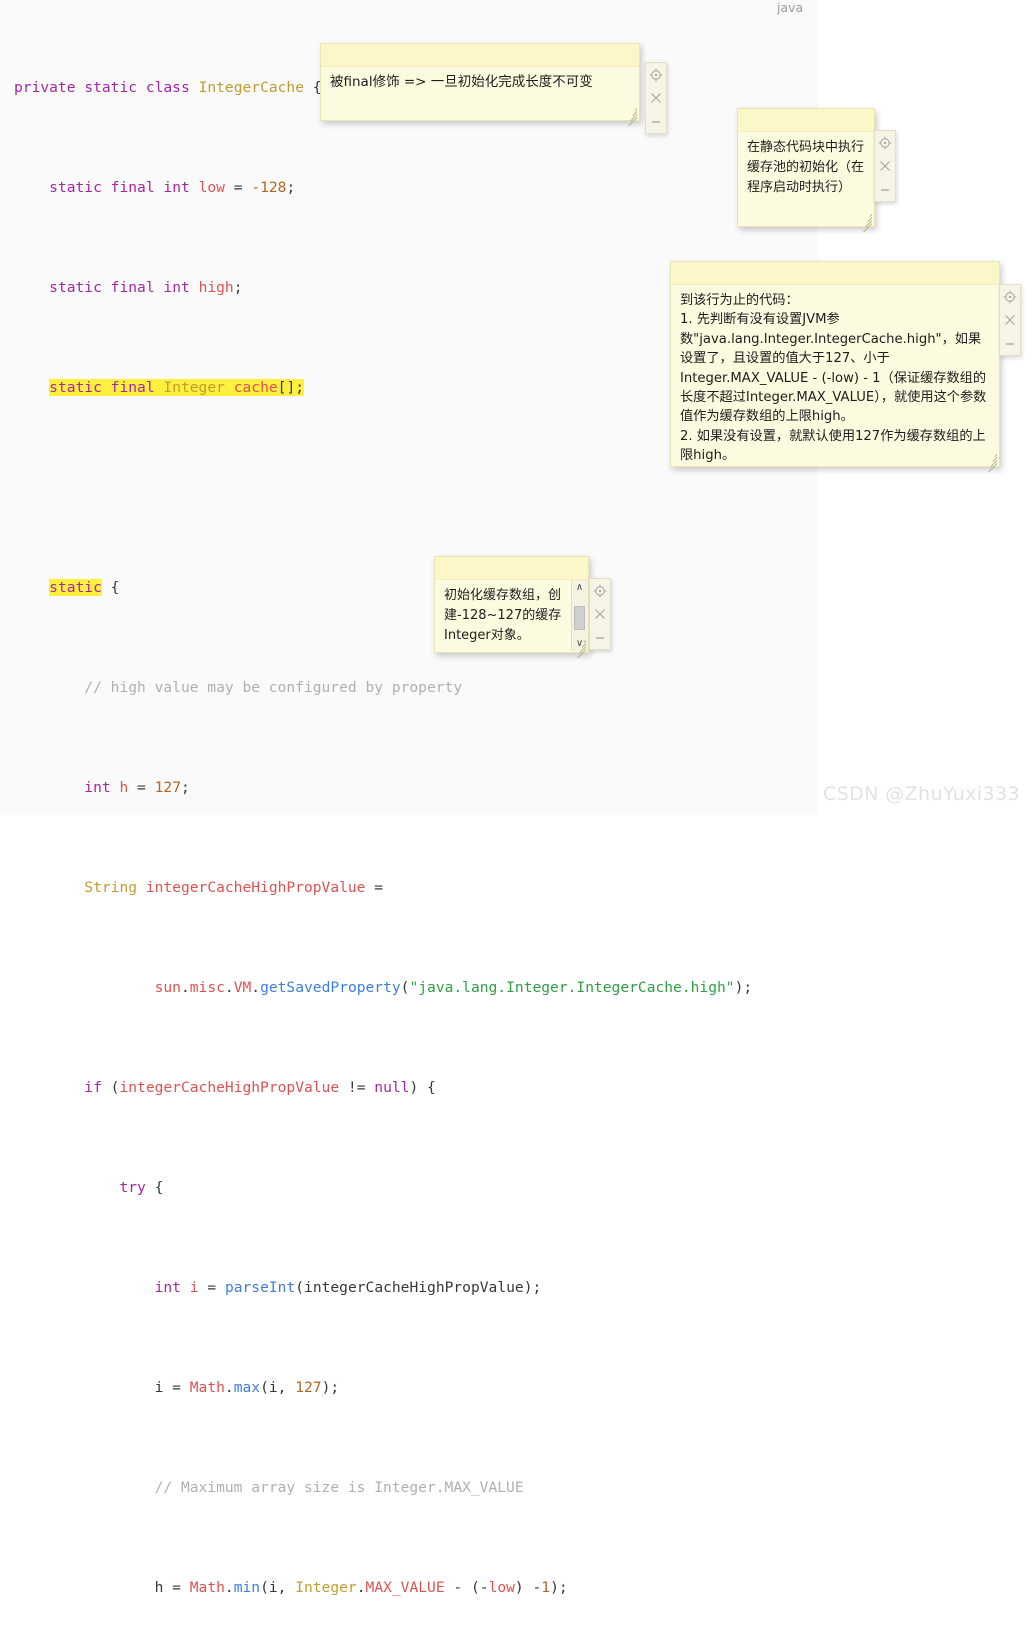 The image size is (1034, 1630). Describe the element at coordinates (234, 887) in the screenshot. I see `code-line: String integerCacheHighPropValue =` at that location.